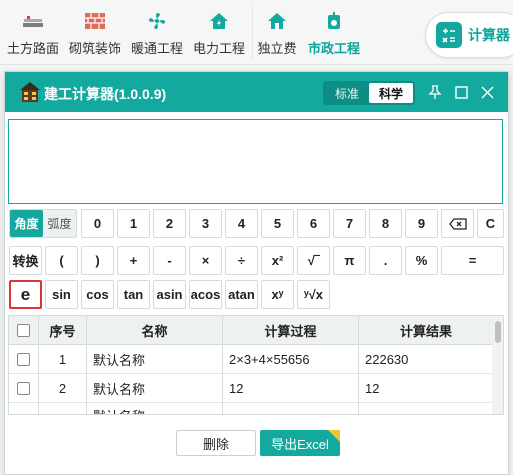 The width and height of the screenshot is (513, 475). Describe the element at coordinates (313, 223) in the screenshot. I see `key-6: 6` at that location.